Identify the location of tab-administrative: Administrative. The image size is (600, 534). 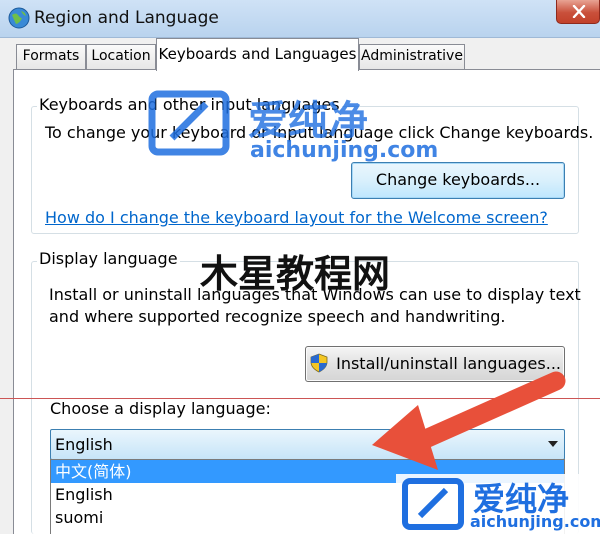
(412, 57).